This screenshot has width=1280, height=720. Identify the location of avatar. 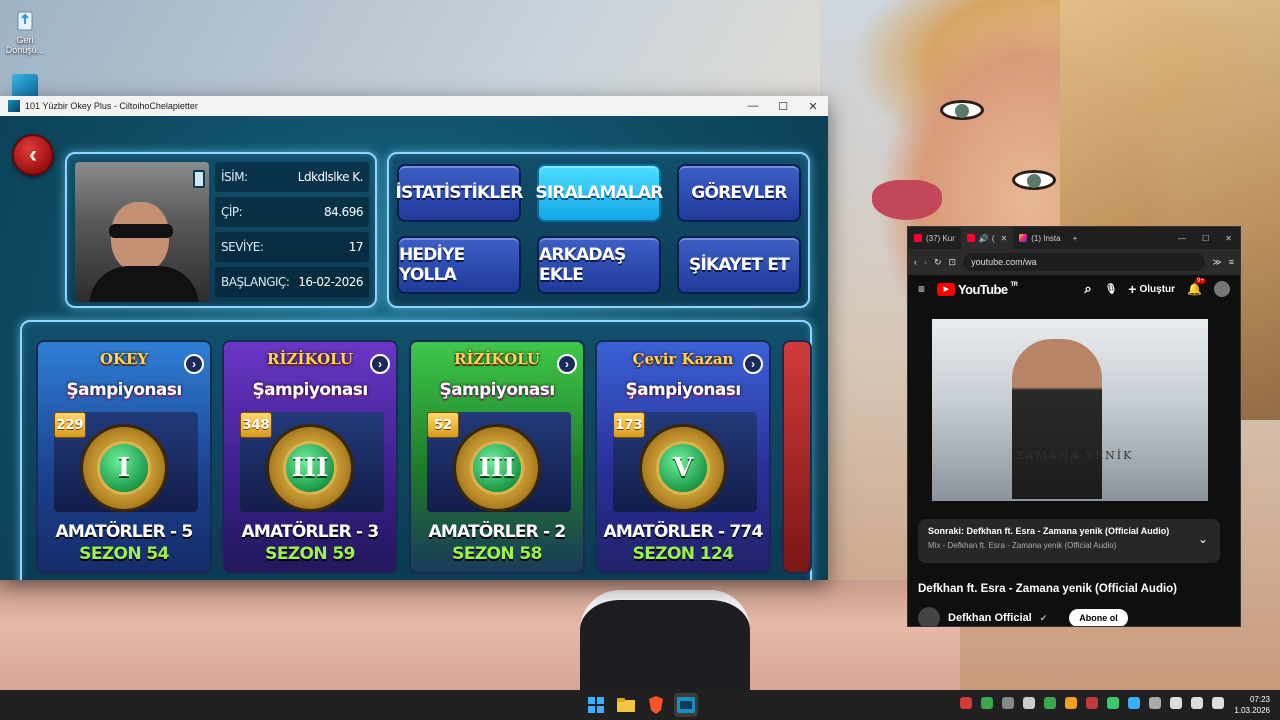
(142, 232).